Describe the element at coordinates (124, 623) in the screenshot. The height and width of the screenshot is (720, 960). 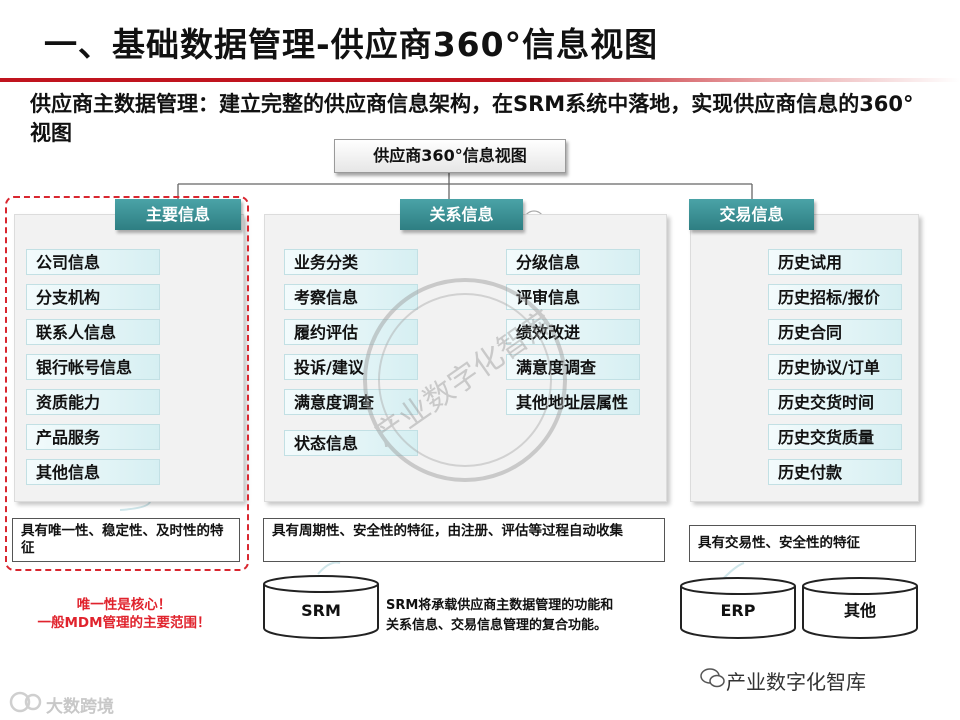
I see `note-line-2: 一般MDM管理的主要范围！` at that location.